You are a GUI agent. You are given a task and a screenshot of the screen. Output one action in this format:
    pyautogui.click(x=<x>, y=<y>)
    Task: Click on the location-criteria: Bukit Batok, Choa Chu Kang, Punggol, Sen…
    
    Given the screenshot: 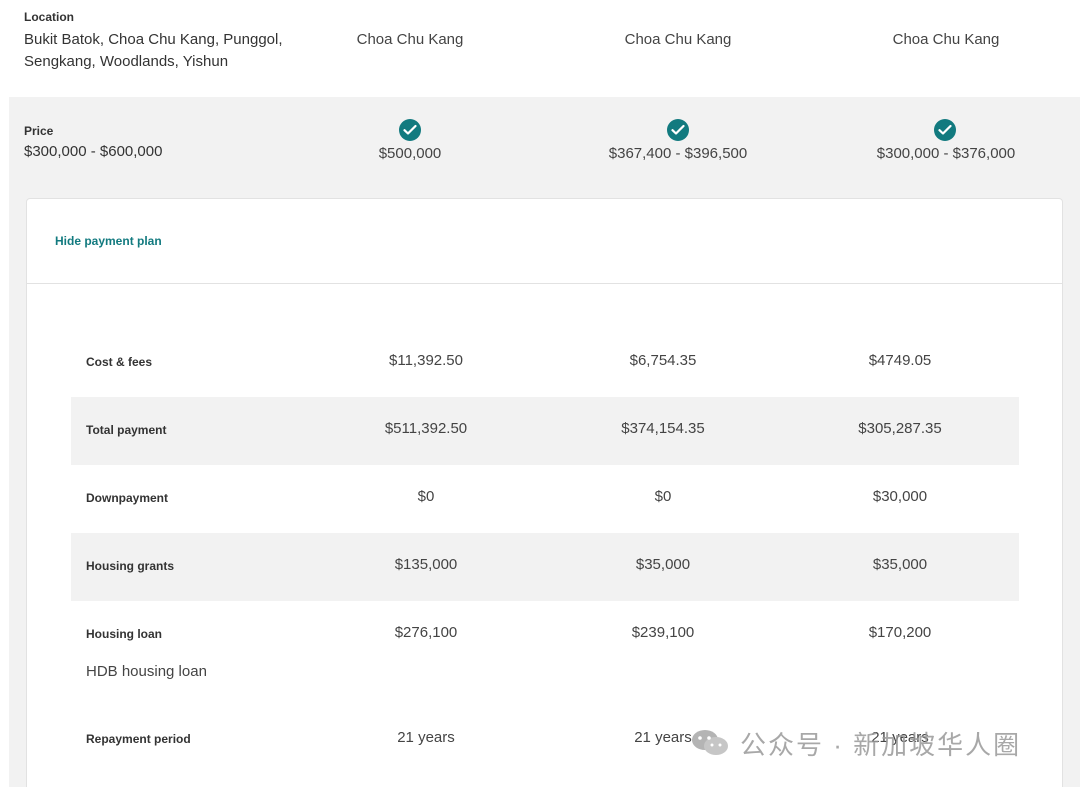 What is the action you would take?
    pyautogui.click(x=153, y=50)
    